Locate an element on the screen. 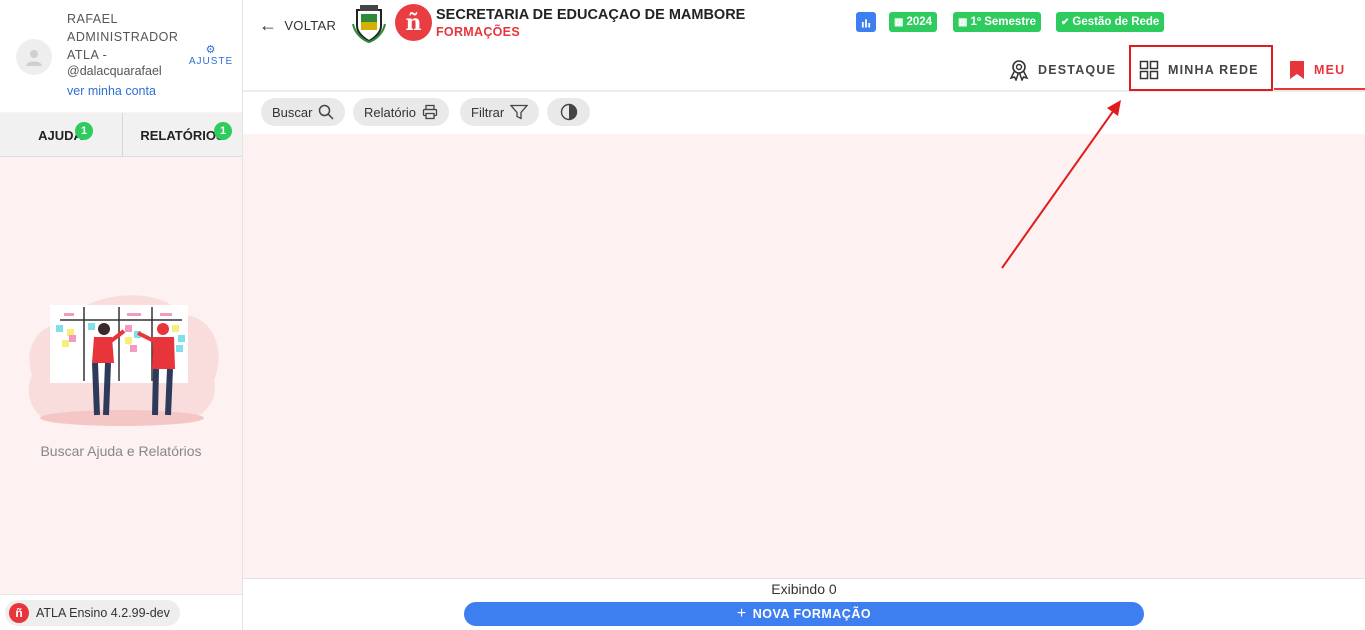 The height and width of the screenshot is (630, 1365). contrast-icon is located at coordinates (568, 112).